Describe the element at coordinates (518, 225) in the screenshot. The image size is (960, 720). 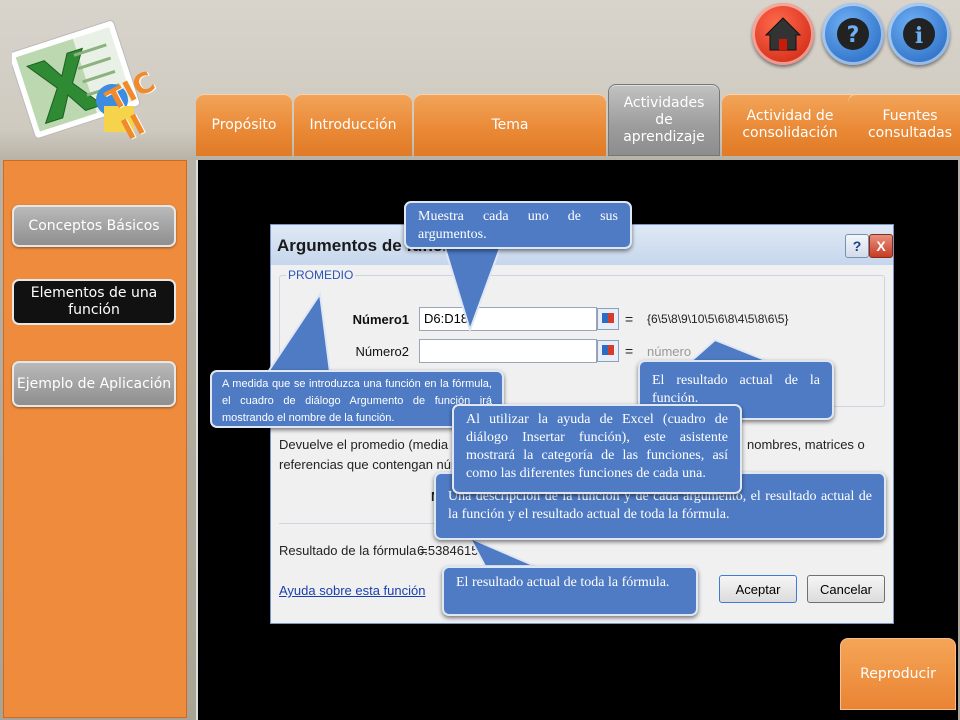
I see `callout-arguments: Muestra cada uno de sus argumentos.` at that location.